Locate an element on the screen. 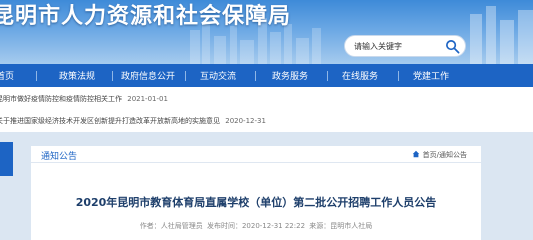  meta-time: 发布时间：2020-12-31 22:22 is located at coordinates (256, 226).